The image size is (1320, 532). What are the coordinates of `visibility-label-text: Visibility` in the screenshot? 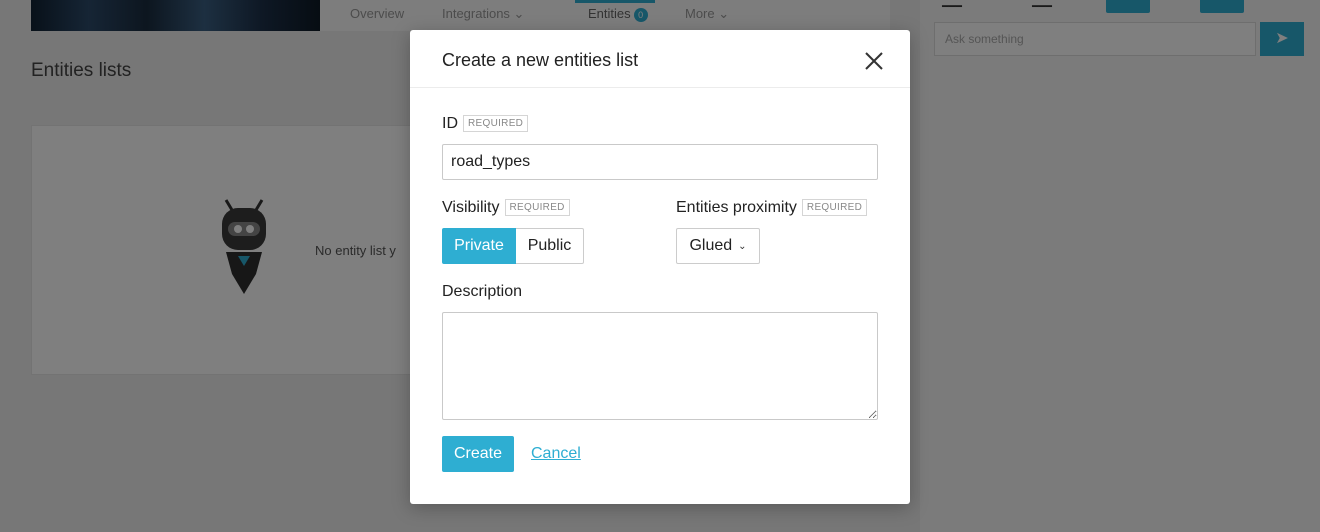 It's located at (471, 207).